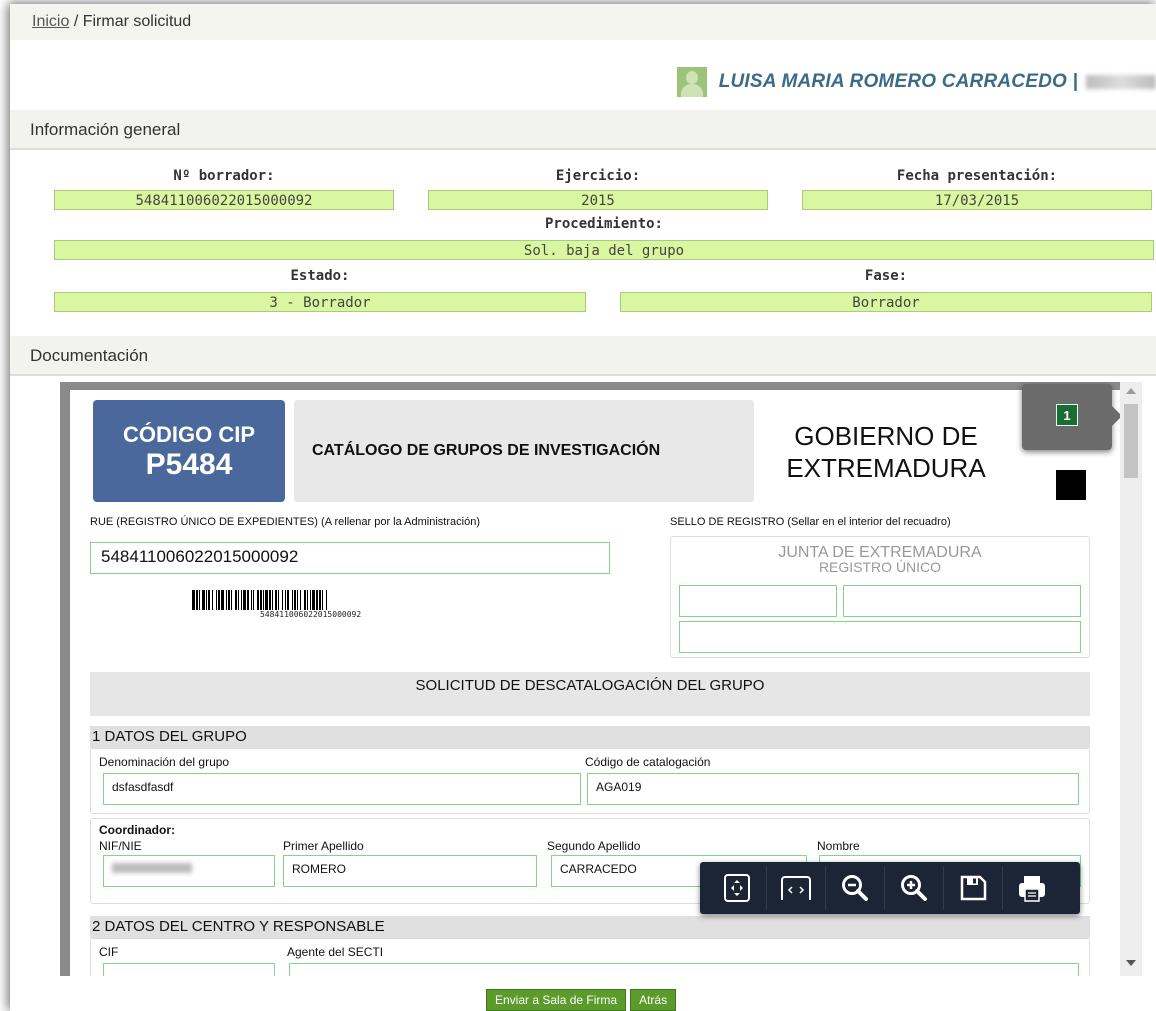  Describe the element at coordinates (224, 200) in the screenshot. I see `borrador-field: 548411006022015000092` at that location.